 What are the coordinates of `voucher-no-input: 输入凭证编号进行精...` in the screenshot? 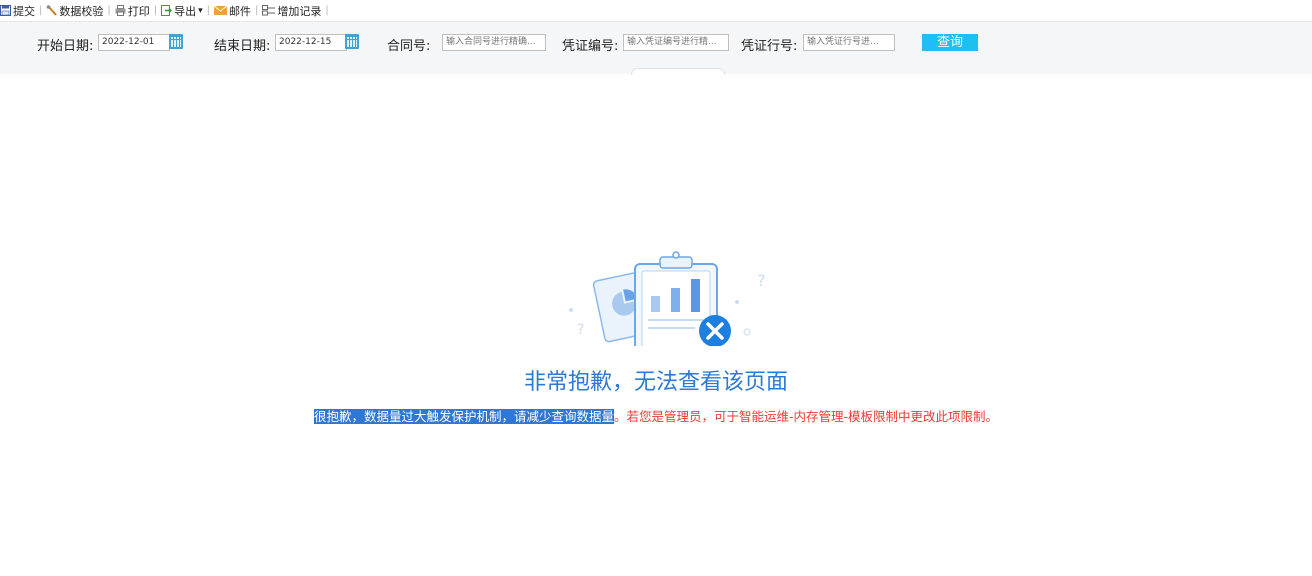 It's located at (676, 42).